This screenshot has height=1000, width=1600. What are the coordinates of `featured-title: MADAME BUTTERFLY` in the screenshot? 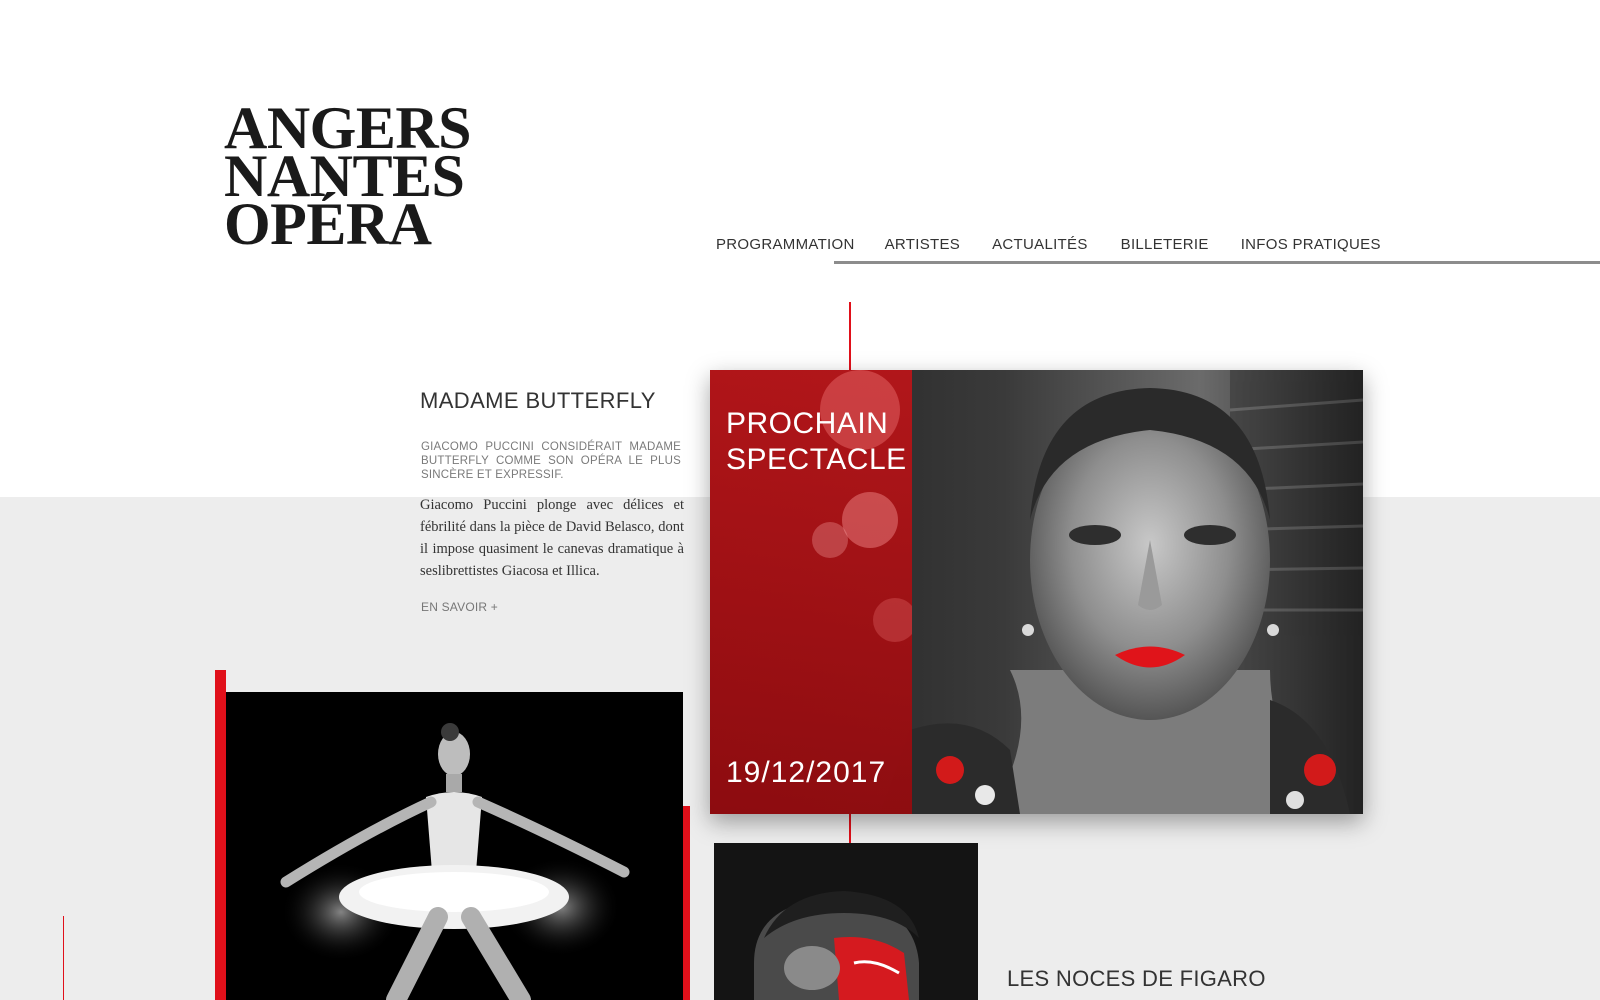 It's located at (538, 401).